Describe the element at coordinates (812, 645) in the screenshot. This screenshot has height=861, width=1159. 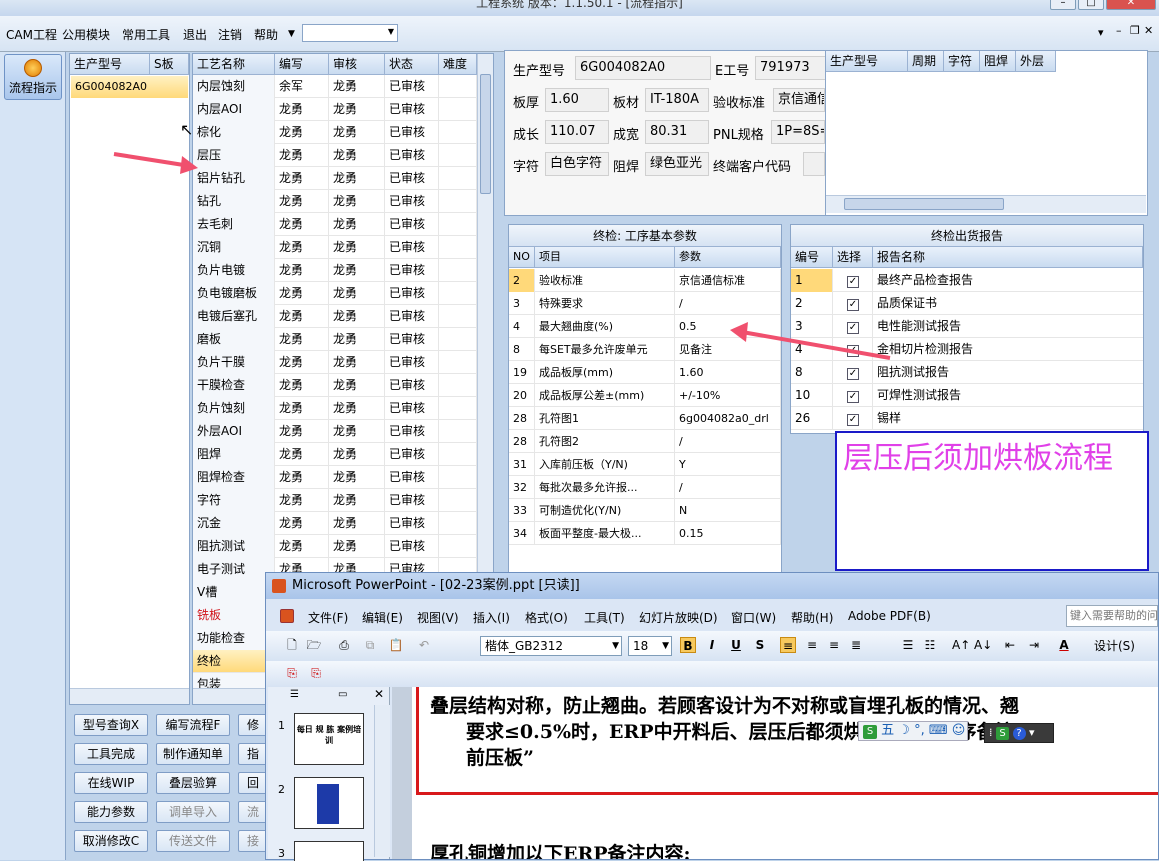
I see `align-center-icon: ≡` at that location.